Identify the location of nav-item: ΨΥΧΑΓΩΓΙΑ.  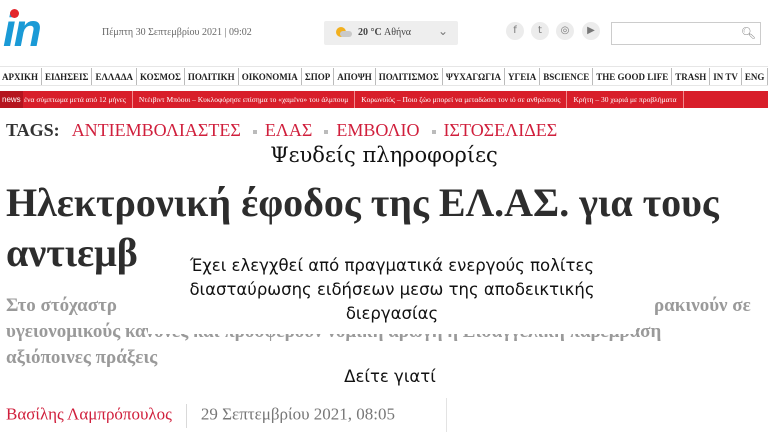
(474, 76).